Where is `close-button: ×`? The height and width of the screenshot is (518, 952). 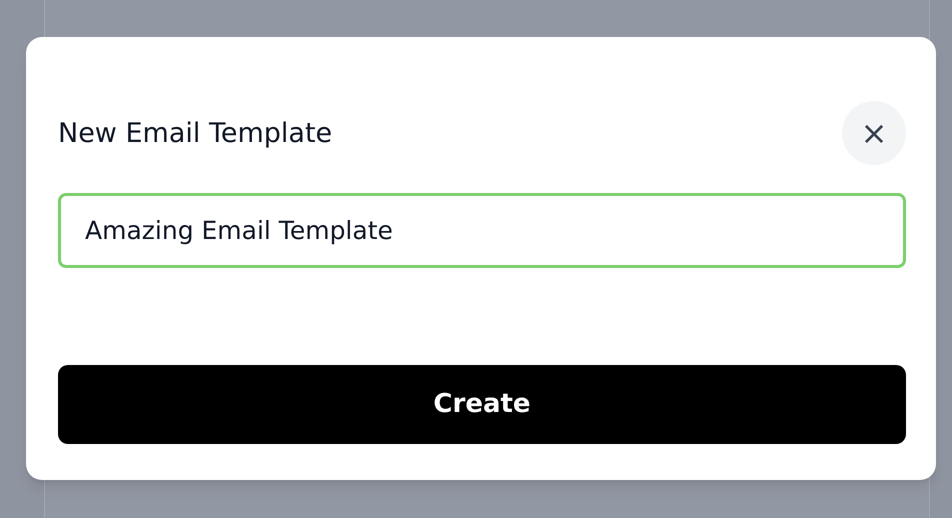
close-button: × is located at coordinates (874, 133).